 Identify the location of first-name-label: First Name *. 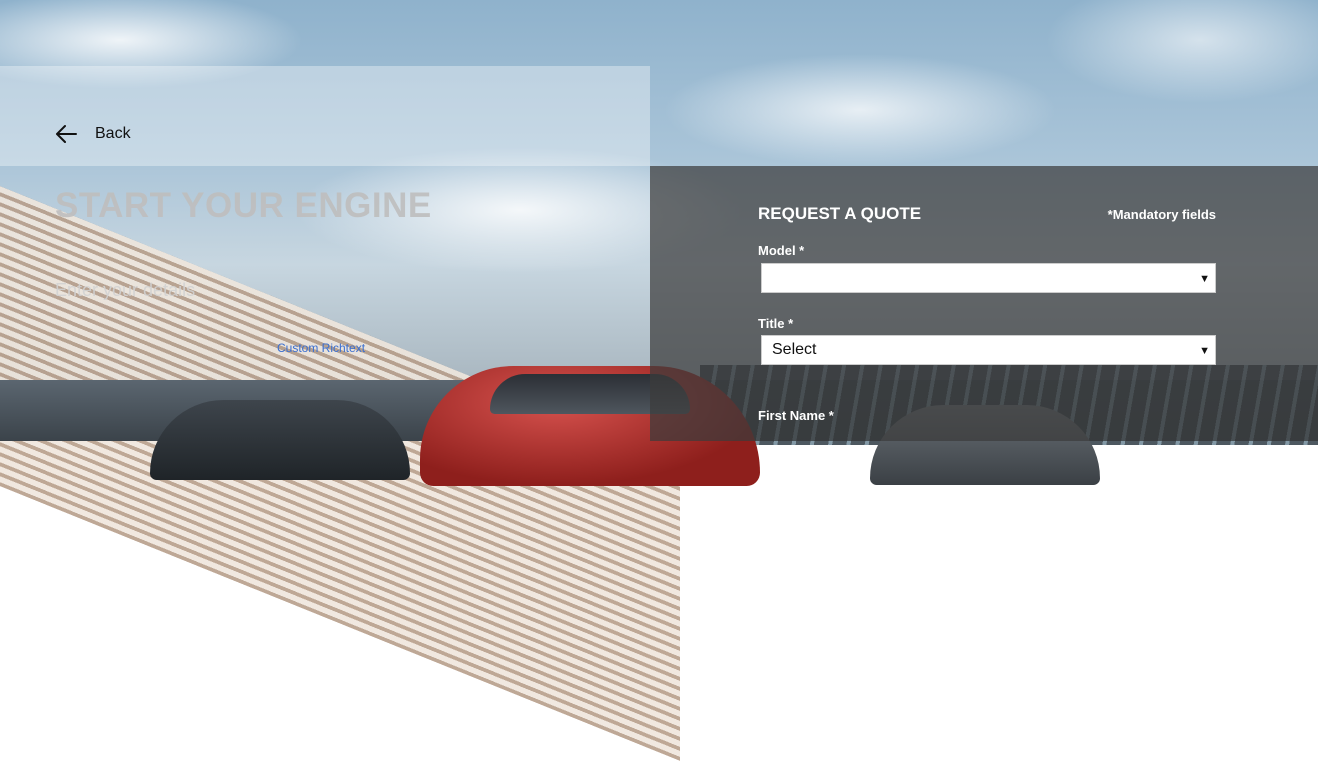
(796, 415).